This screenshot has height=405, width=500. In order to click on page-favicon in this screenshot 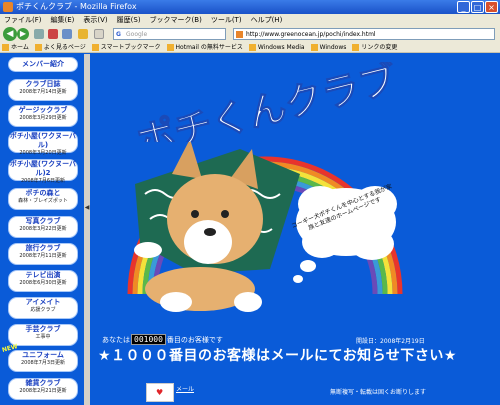, I will do `click(239, 34)`.